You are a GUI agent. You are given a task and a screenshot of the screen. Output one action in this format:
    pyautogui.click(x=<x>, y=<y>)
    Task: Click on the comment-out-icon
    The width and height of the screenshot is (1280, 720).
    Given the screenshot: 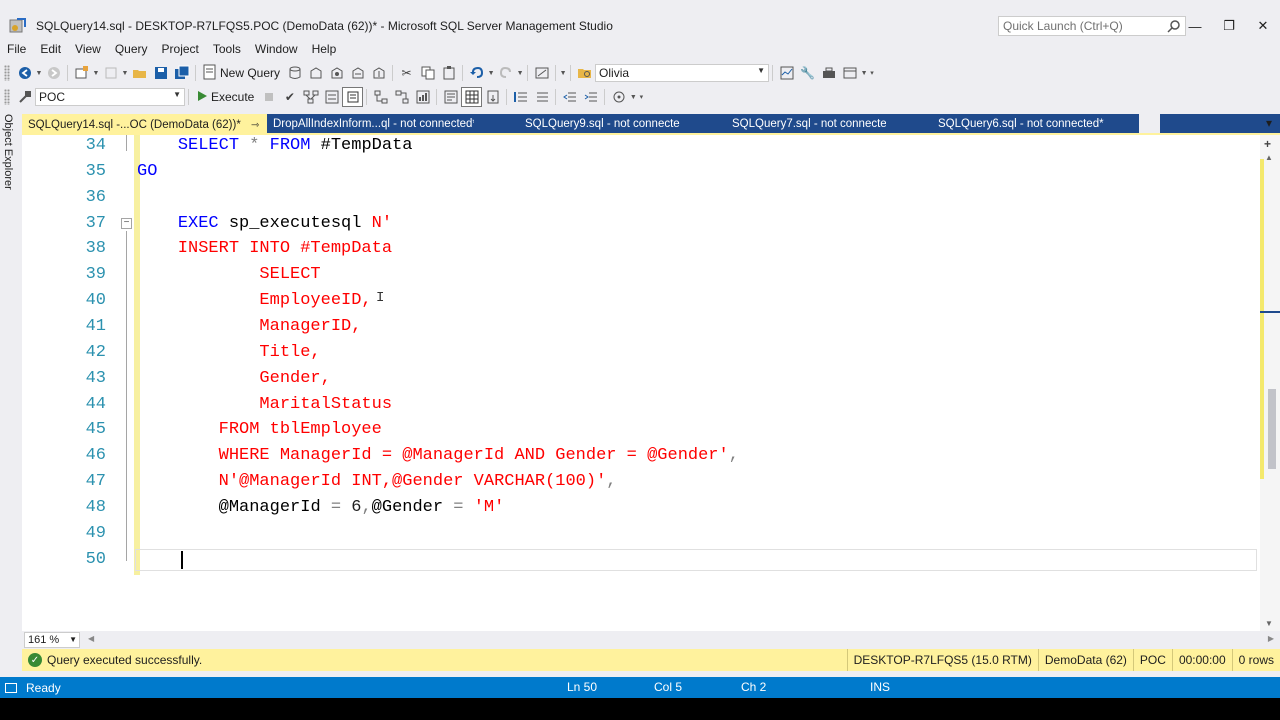 What is the action you would take?
    pyautogui.click(x=520, y=97)
    